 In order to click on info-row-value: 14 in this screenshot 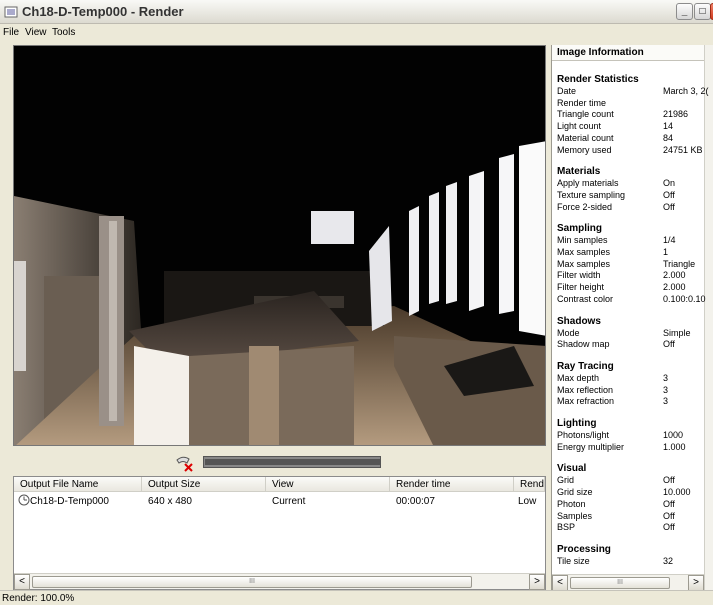, I will do `click(668, 126)`.